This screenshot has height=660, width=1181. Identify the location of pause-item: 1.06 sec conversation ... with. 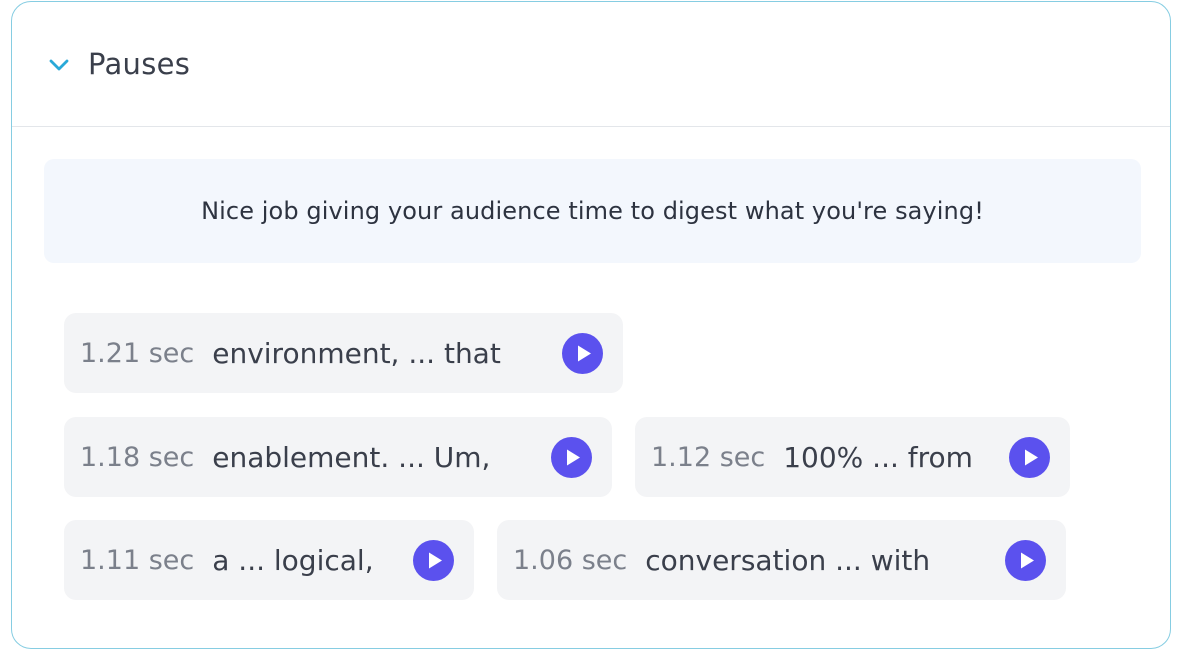
(781, 560).